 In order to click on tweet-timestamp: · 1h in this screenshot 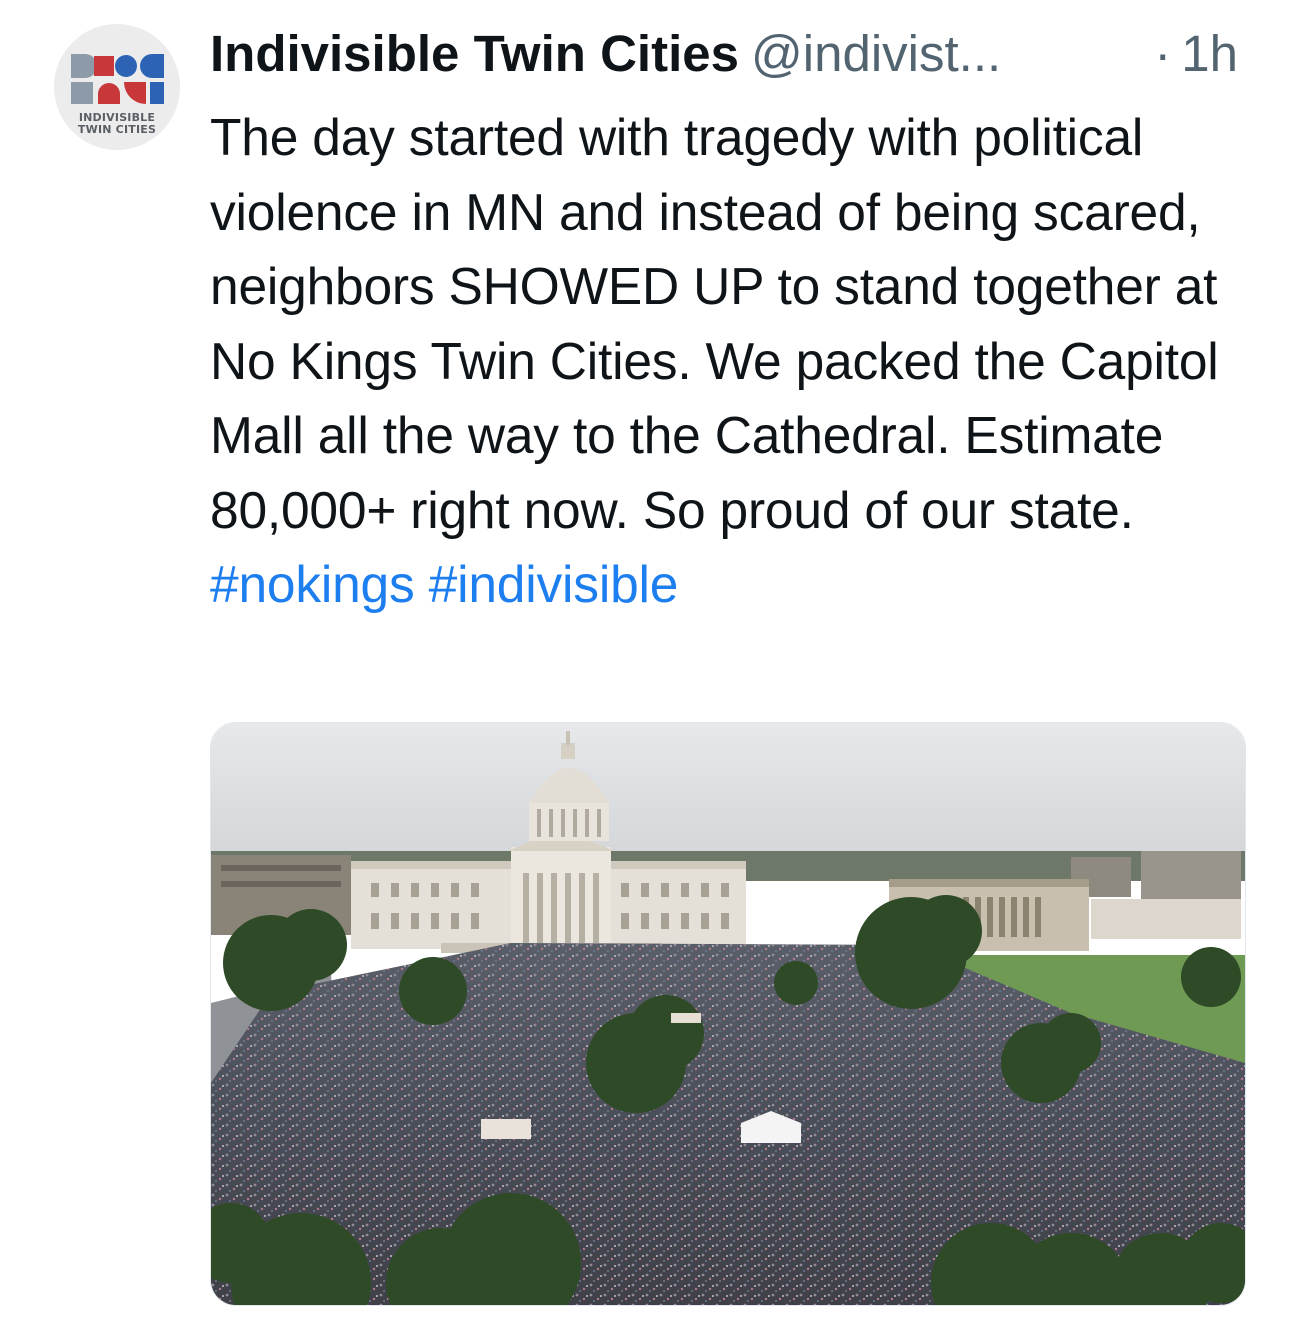, I will do `click(1196, 54)`.